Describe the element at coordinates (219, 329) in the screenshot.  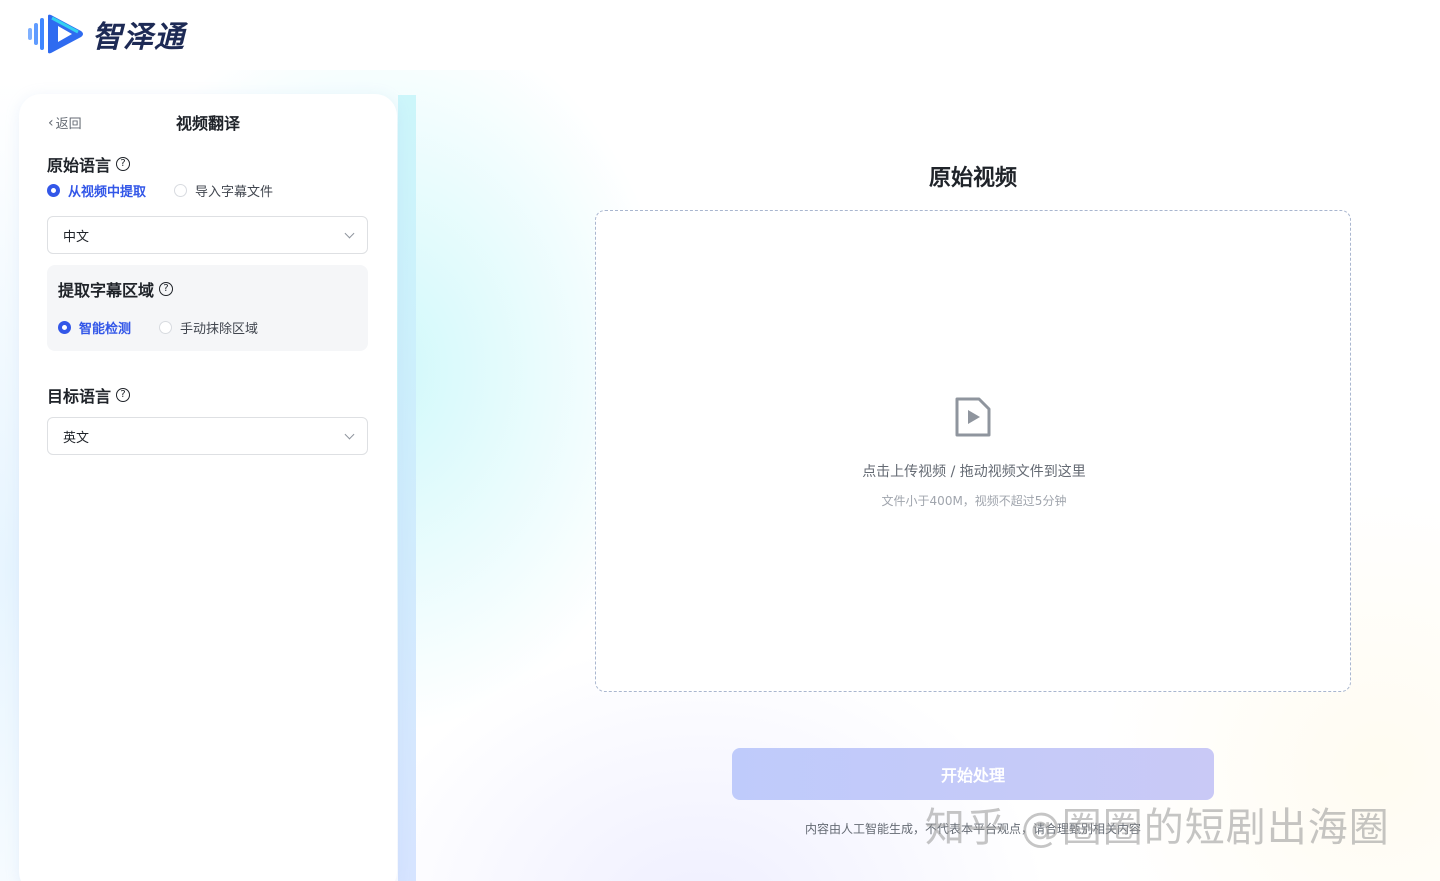
I see `radio-label: 手动抹除区域` at that location.